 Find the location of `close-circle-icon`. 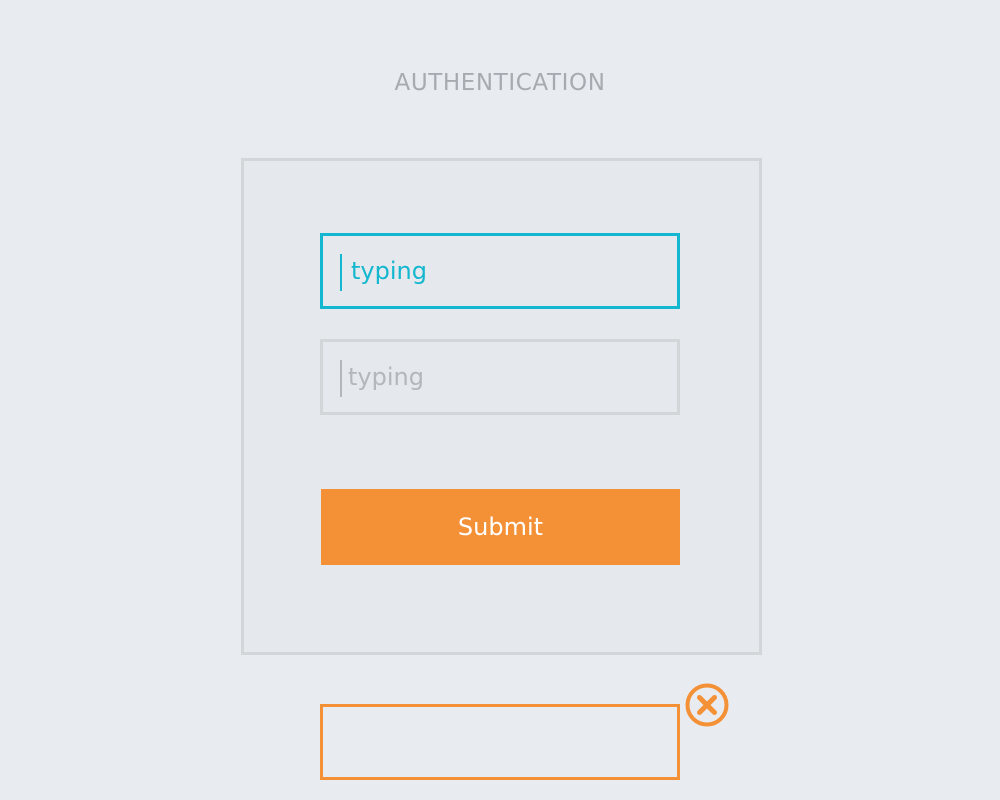

close-circle-icon is located at coordinates (707, 705).